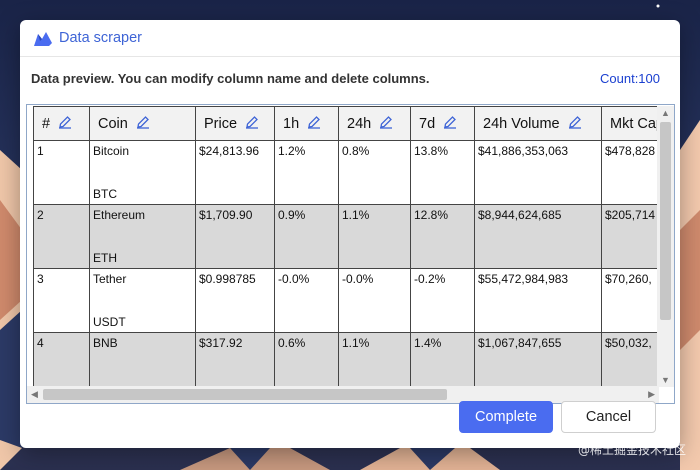  Describe the element at coordinates (629, 300) in the screenshot. I see `cell-mkt-cap: $70,260,` at that location.